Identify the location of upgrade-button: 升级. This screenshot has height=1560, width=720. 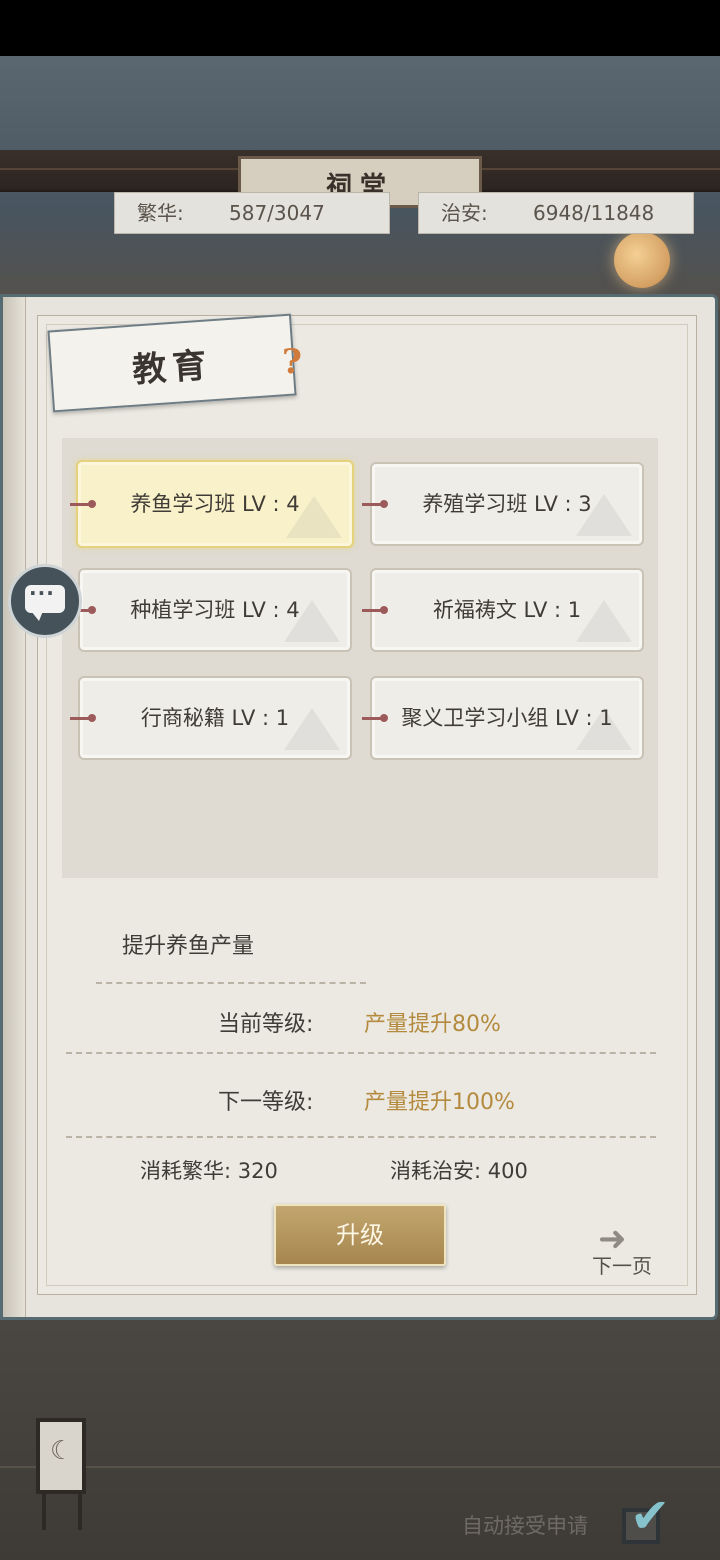
(360, 1235).